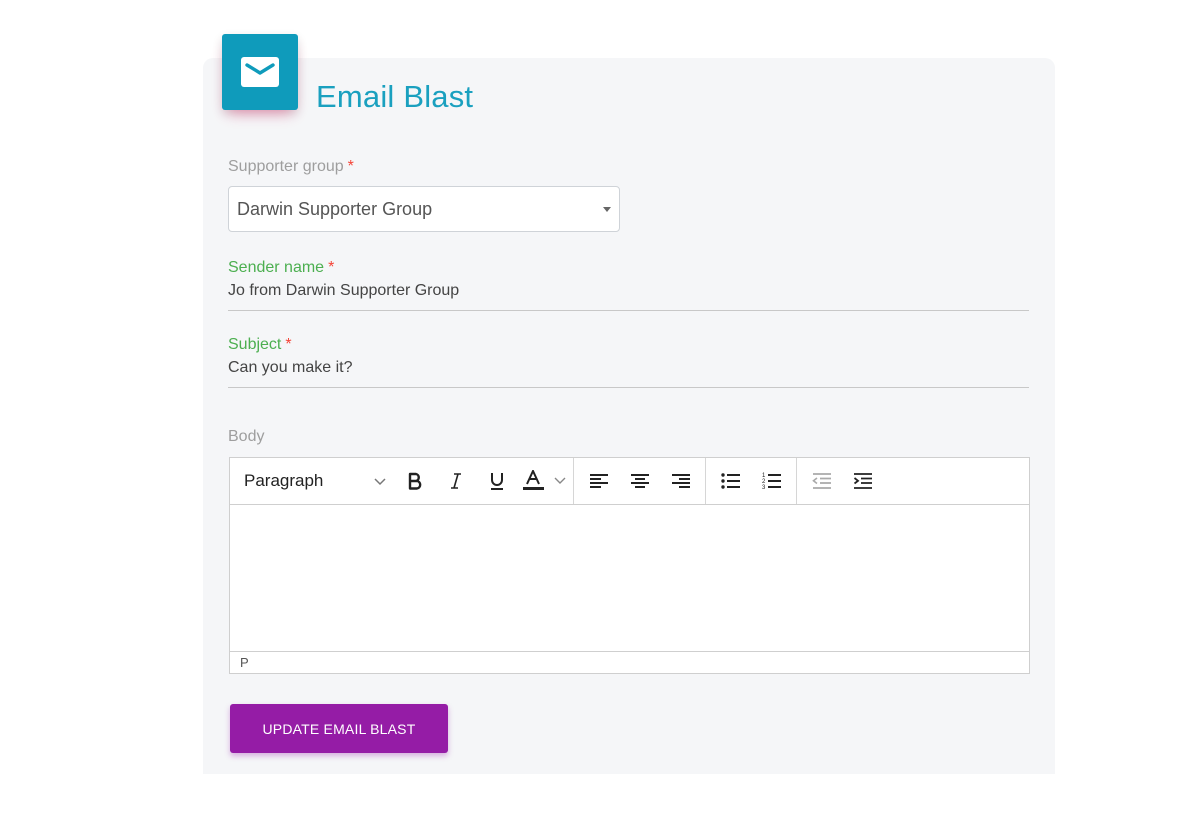 The width and height of the screenshot is (1197, 833). I want to click on sender-name-label-text: Sender name, so click(276, 267).